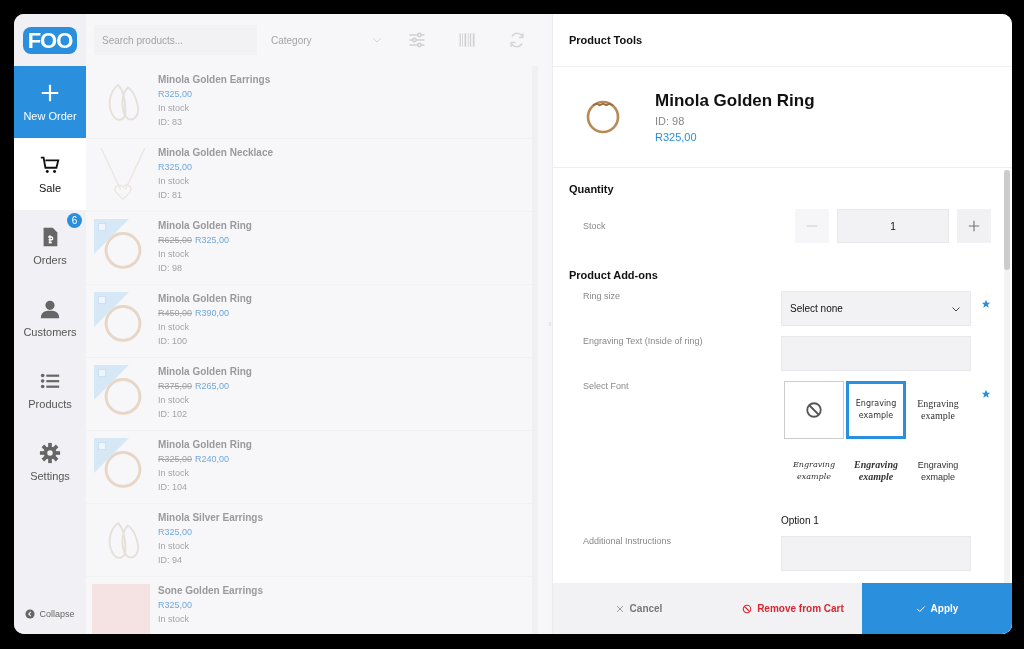 This screenshot has height=649, width=1024. What do you see at coordinates (170, 122) in the screenshot?
I see `product-id: ID: 83` at bounding box center [170, 122].